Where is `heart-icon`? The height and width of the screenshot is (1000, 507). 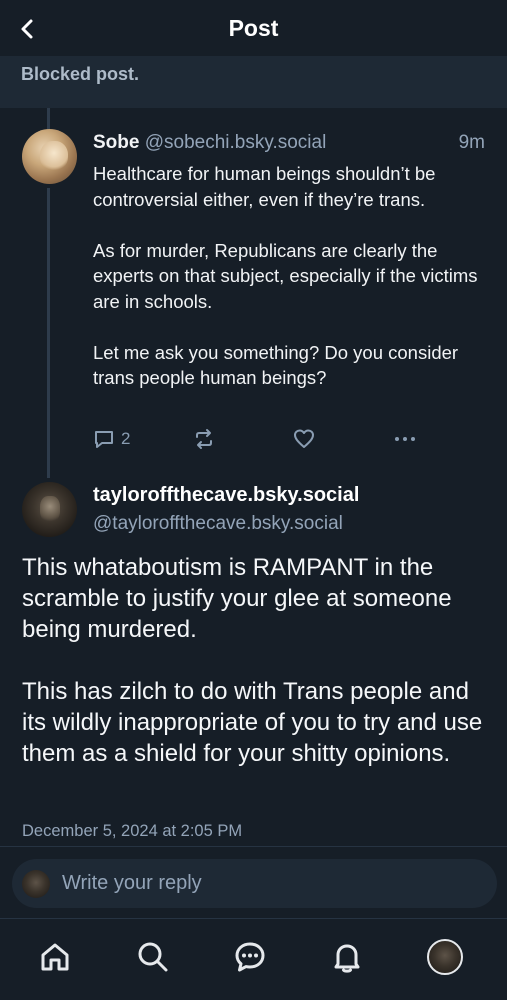 heart-icon is located at coordinates (304, 438).